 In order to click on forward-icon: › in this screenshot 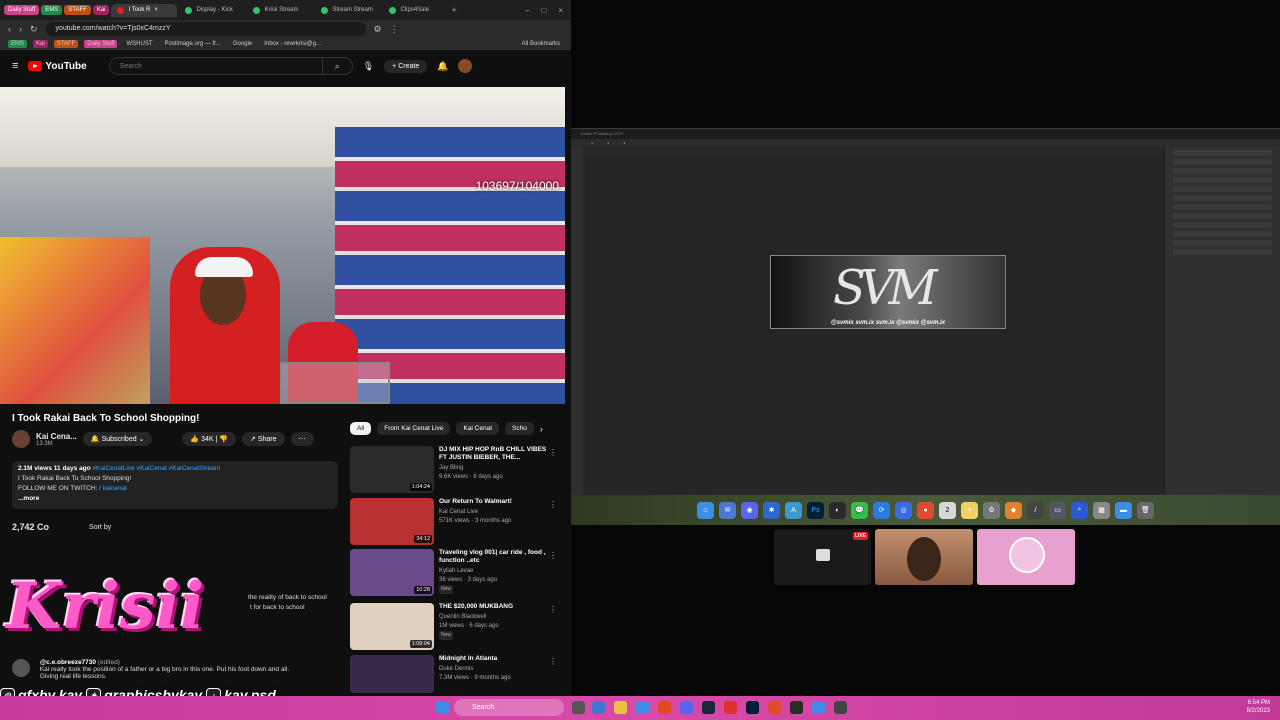, I will do `click(20, 29)`.